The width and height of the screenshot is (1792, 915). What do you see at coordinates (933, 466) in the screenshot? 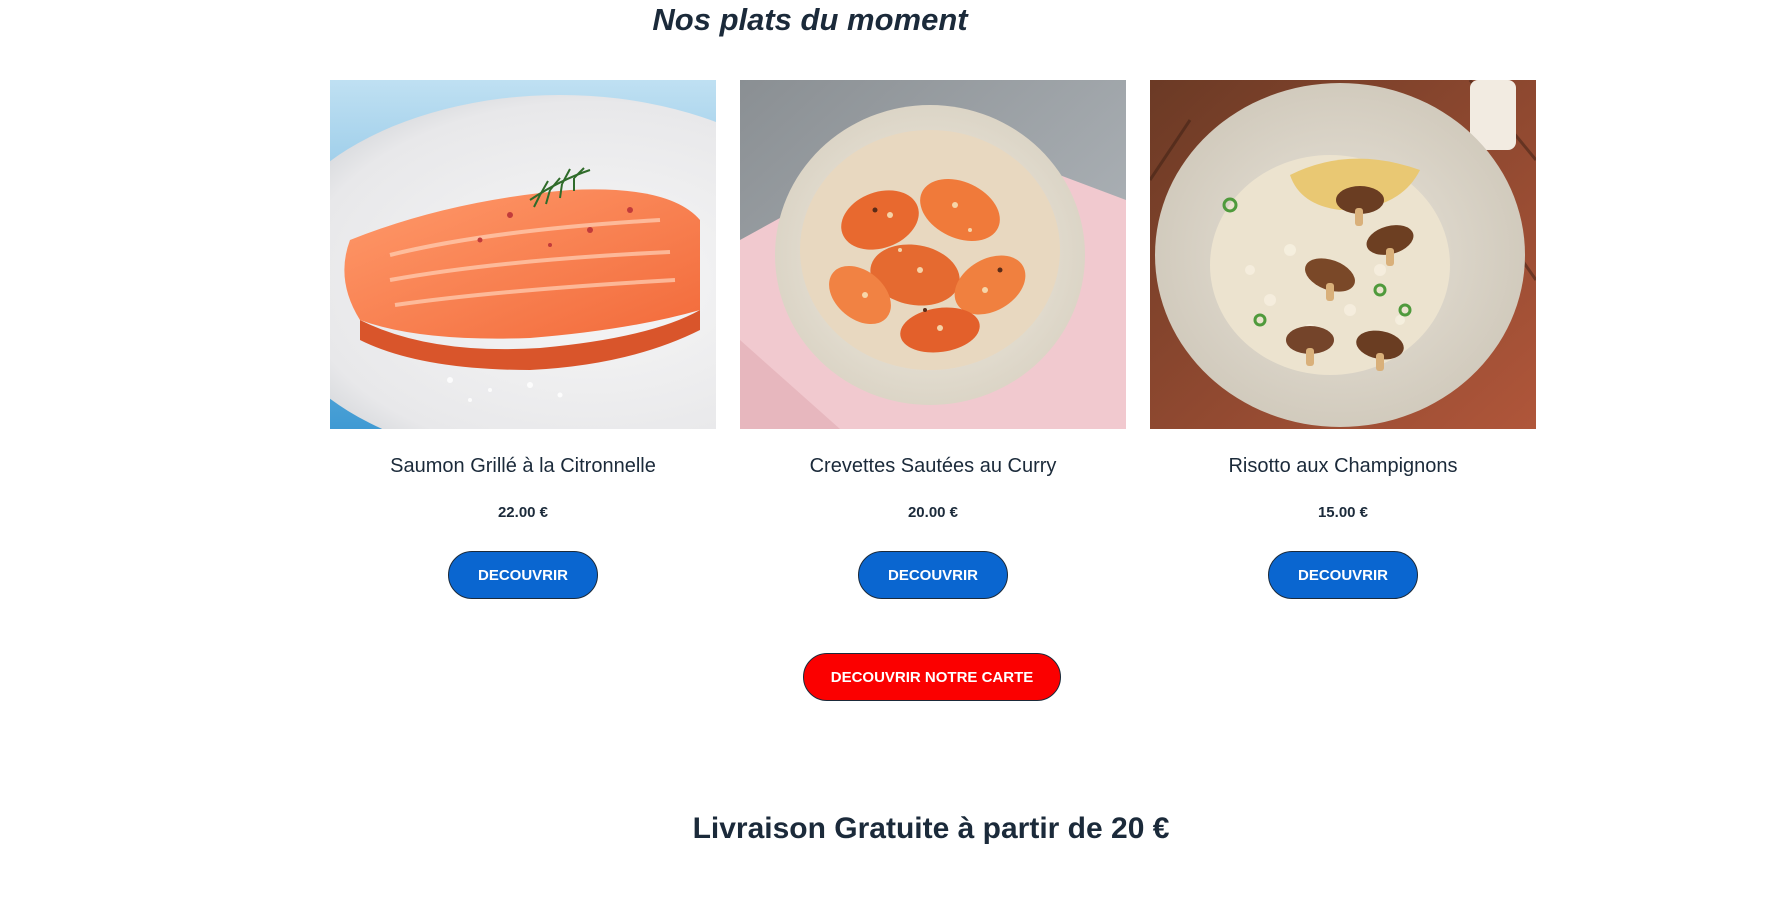
I see `dish-name: Crevettes Sautées au Curry` at bounding box center [933, 466].